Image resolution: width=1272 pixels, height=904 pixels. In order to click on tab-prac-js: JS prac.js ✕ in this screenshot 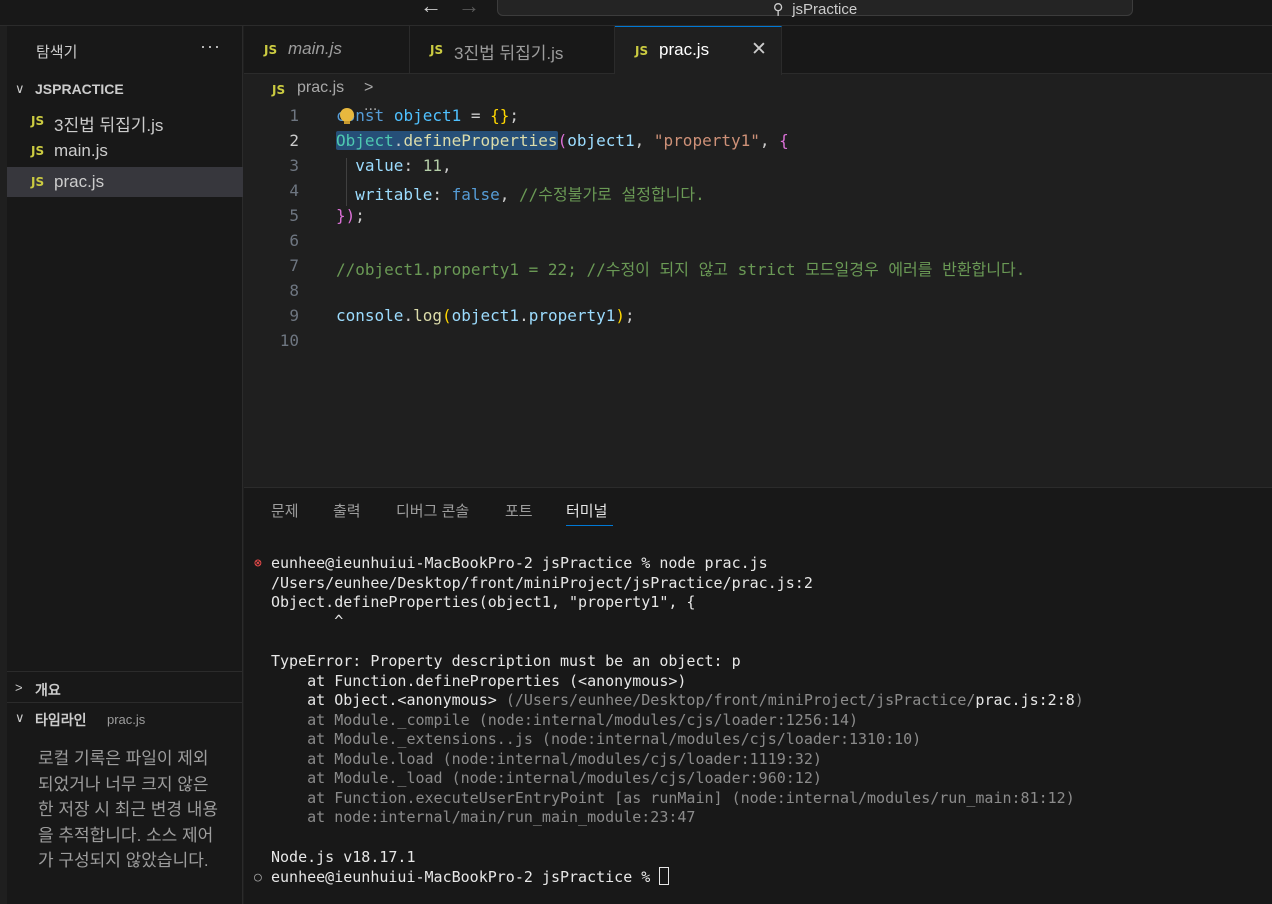, I will do `click(698, 50)`.